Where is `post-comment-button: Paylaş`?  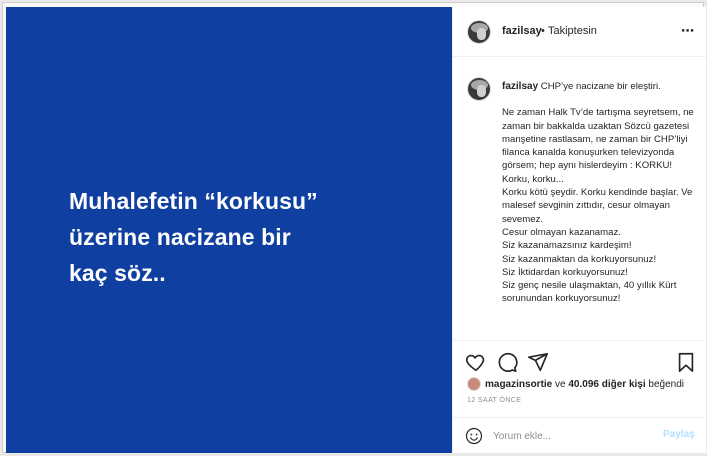 post-comment-button: Paylaş is located at coordinates (679, 434).